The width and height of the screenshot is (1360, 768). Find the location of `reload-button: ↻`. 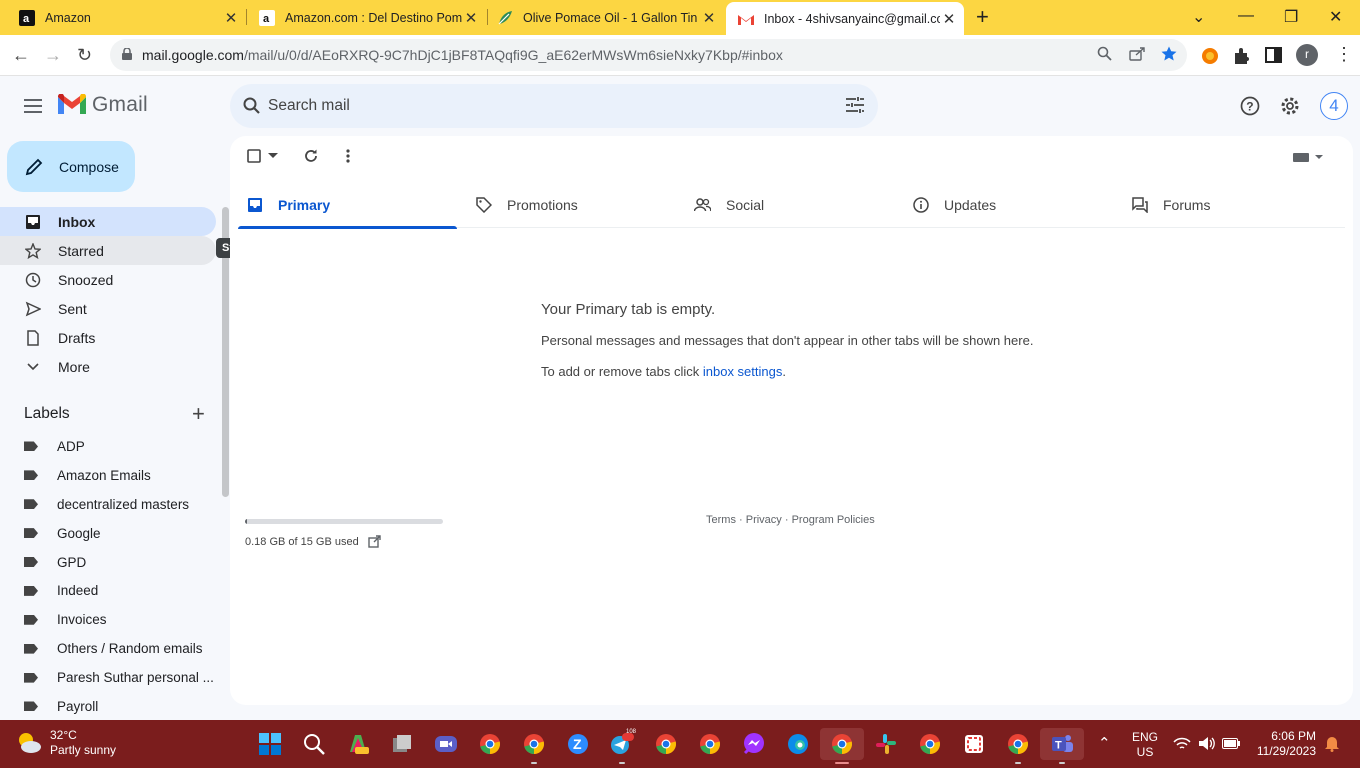

reload-button: ↻ is located at coordinates (84, 55).